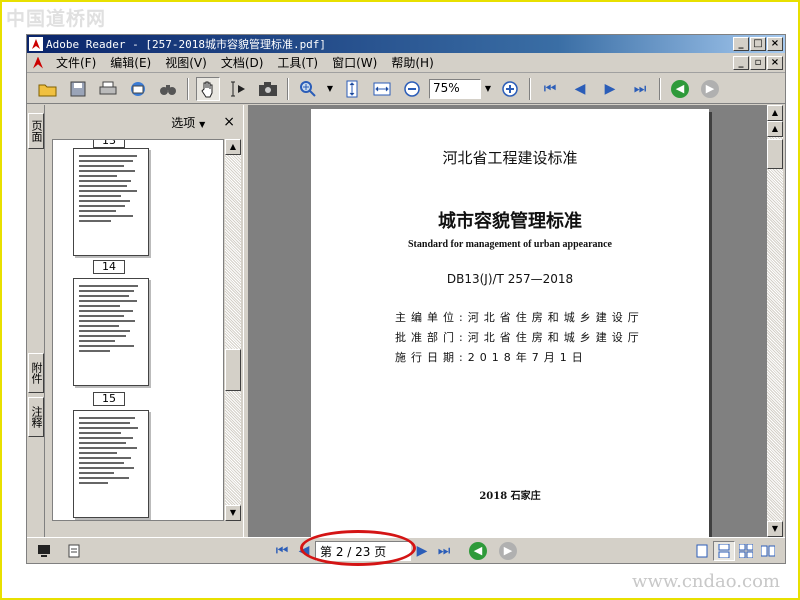 The image size is (800, 600). Describe the element at coordinates (352, 89) in the screenshot. I see `fit-page-icon` at that location.